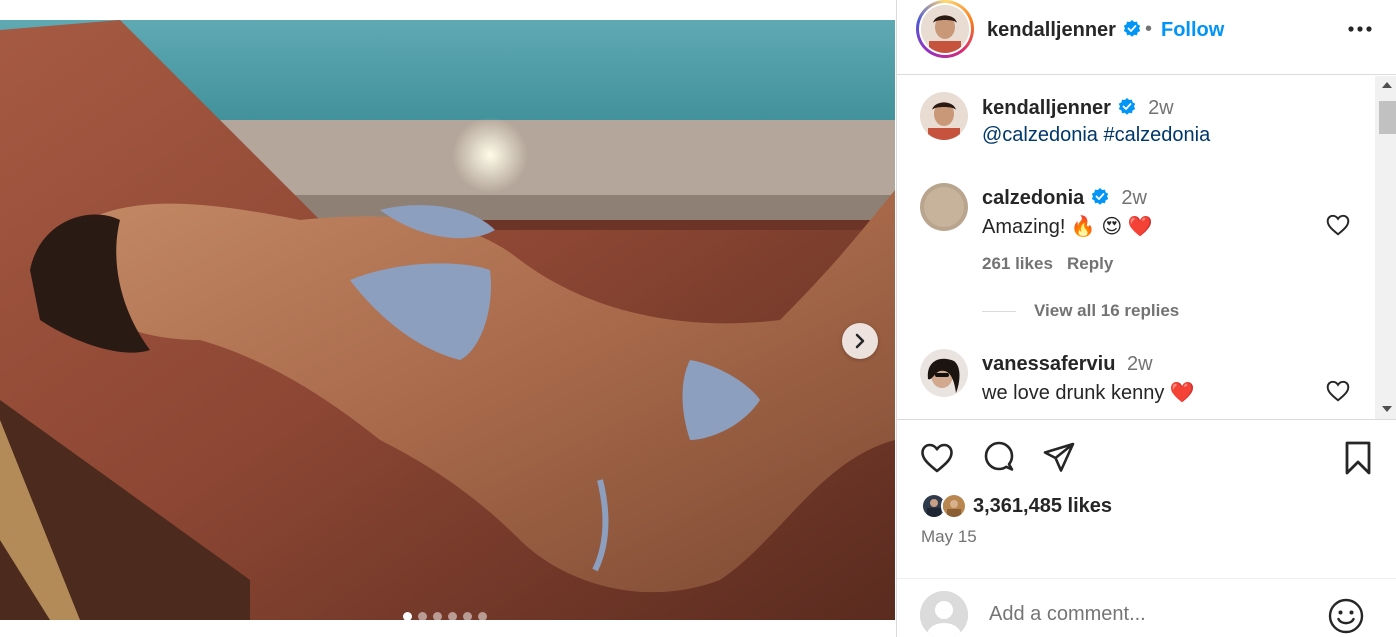 The image size is (1396, 637). What do you see at coordinates (1042, 506) in the screenshot?
I see `likes-count: 3,361,485 likes` at bounding box center [1042, 506].